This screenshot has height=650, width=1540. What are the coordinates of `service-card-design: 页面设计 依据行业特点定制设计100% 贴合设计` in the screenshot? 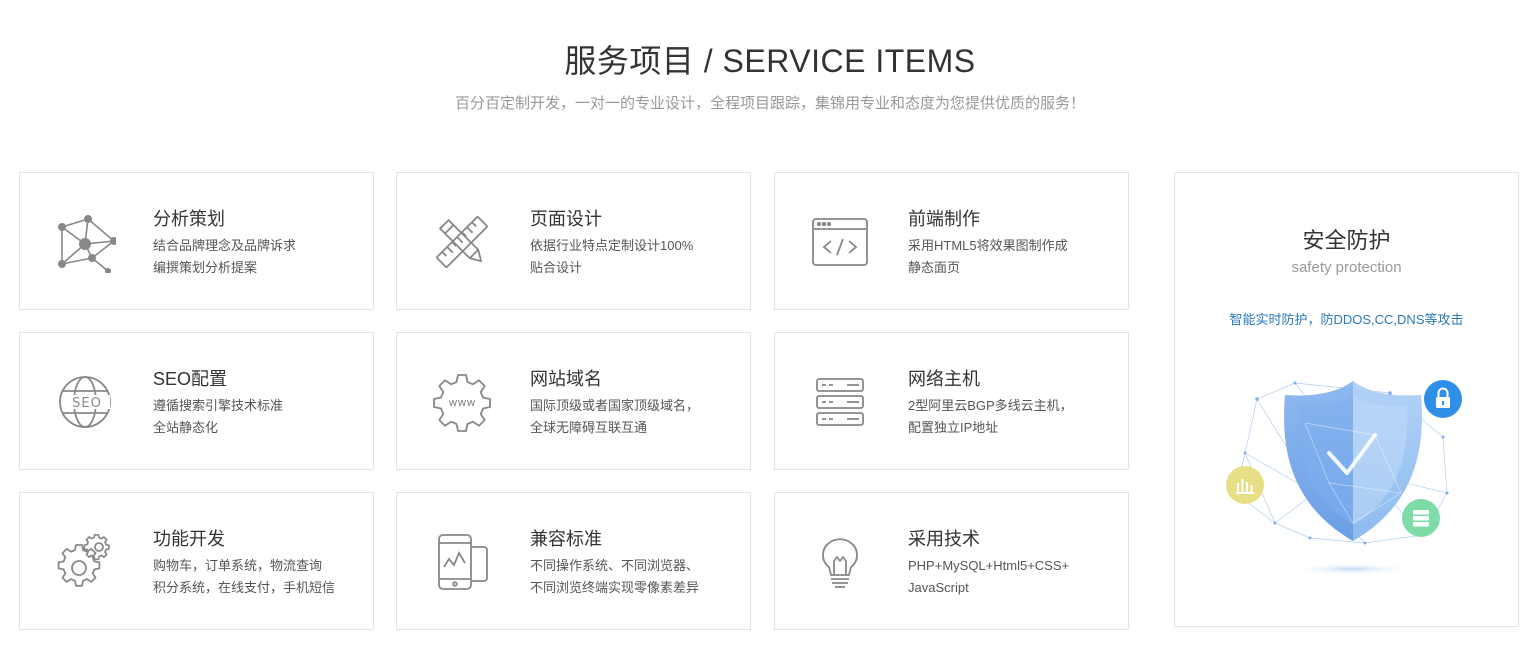 It's located at (573, 241).